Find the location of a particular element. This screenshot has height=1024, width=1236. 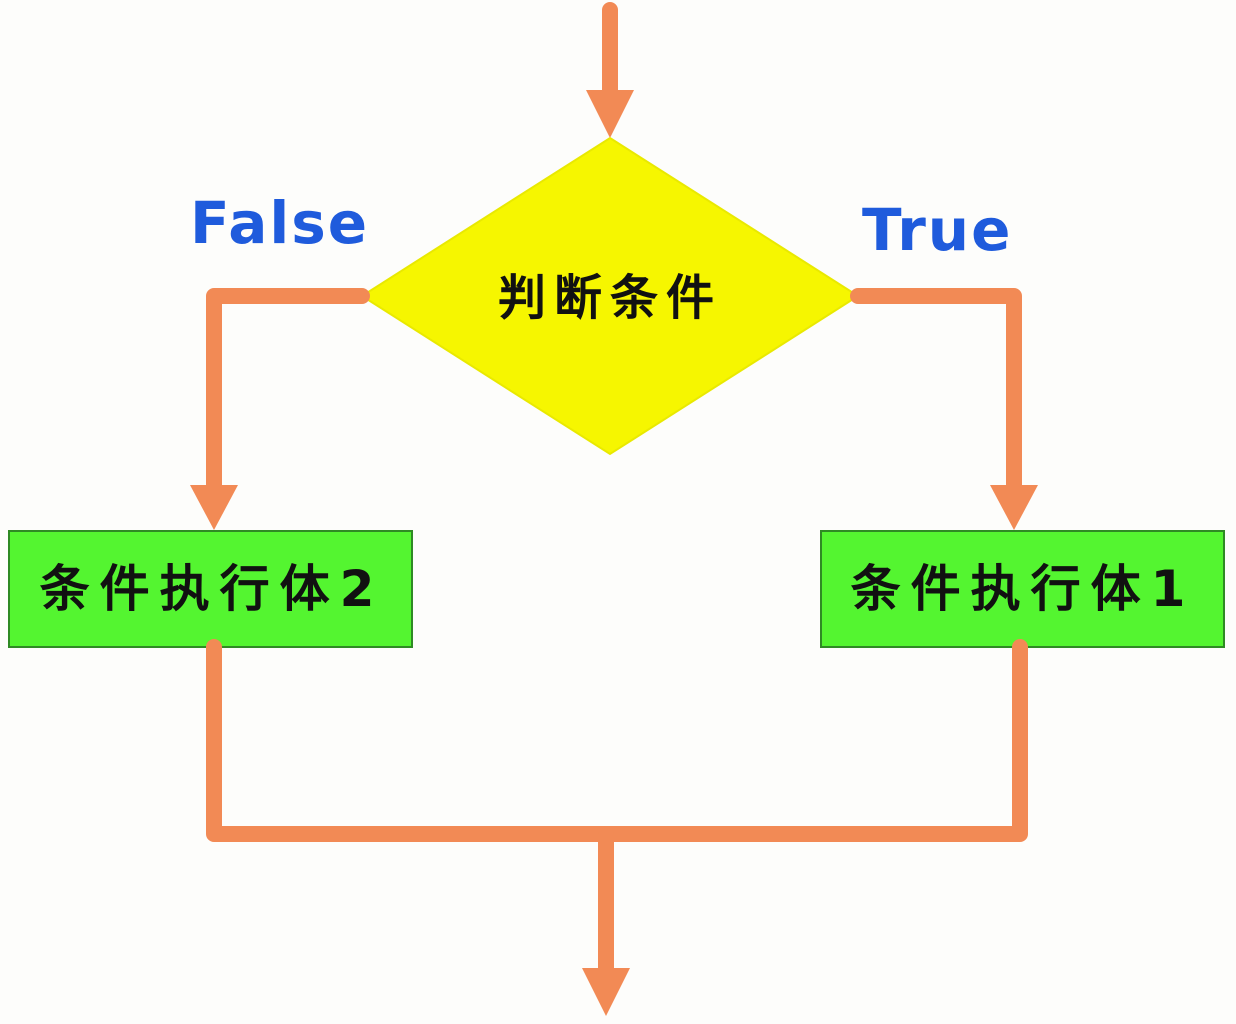

true-branch-arrowhead is located at coordinates (1014, 507).